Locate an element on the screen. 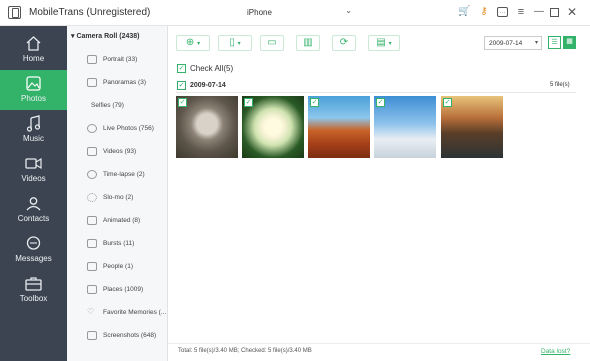 The image size is (590, 361). photo-thumbnail-penguins: ✓ is located at coordinates (405, 127).